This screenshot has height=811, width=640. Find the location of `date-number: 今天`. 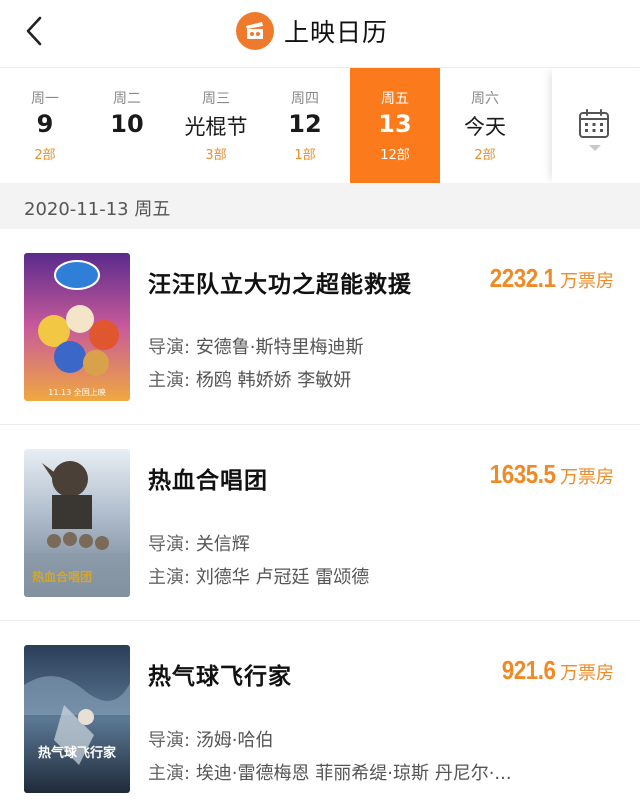

date-number: 今天 is located at coordinates (485, 127).